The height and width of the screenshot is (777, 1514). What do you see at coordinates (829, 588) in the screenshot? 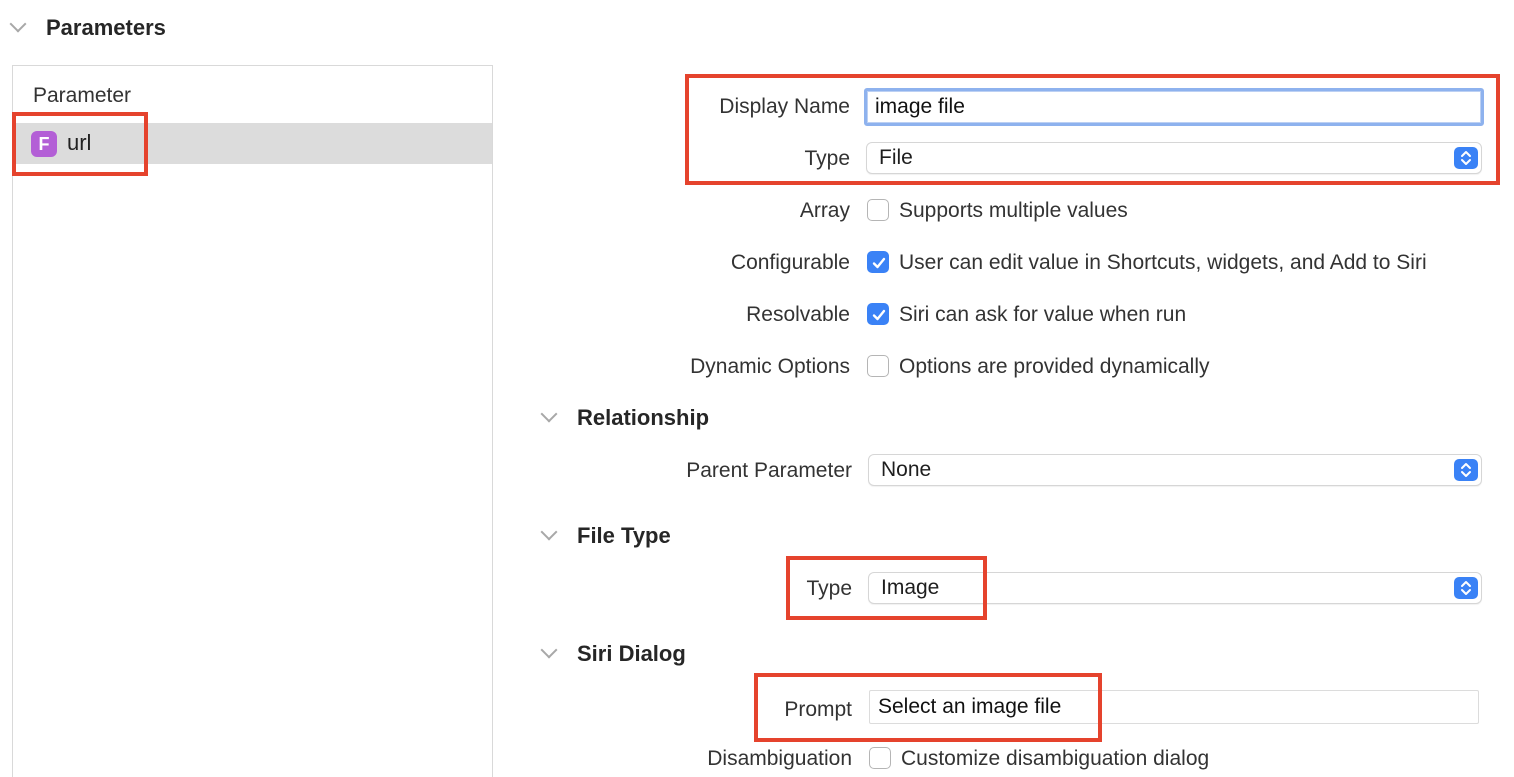
I see `file-type-type-label: Type` at bounding box center [829, 588].